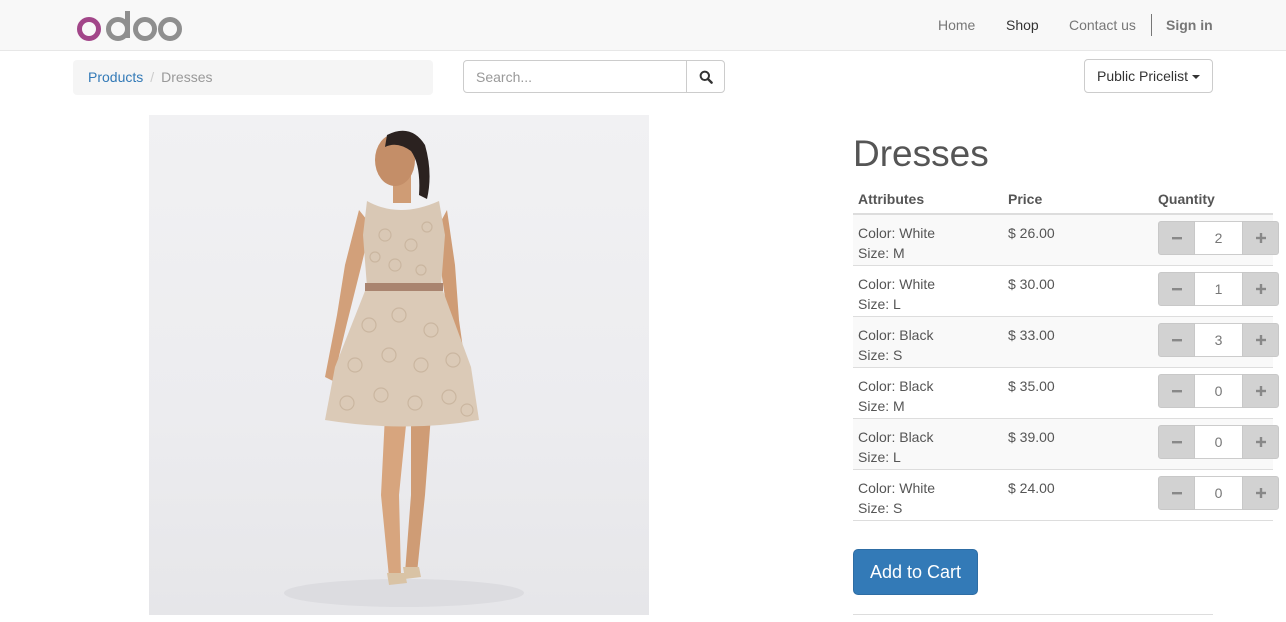  What do you see at coordinates (1143, 76) in the screenshot?
I see `pricelist-label: Public Pricelist` at bounding box center [1143, 76].